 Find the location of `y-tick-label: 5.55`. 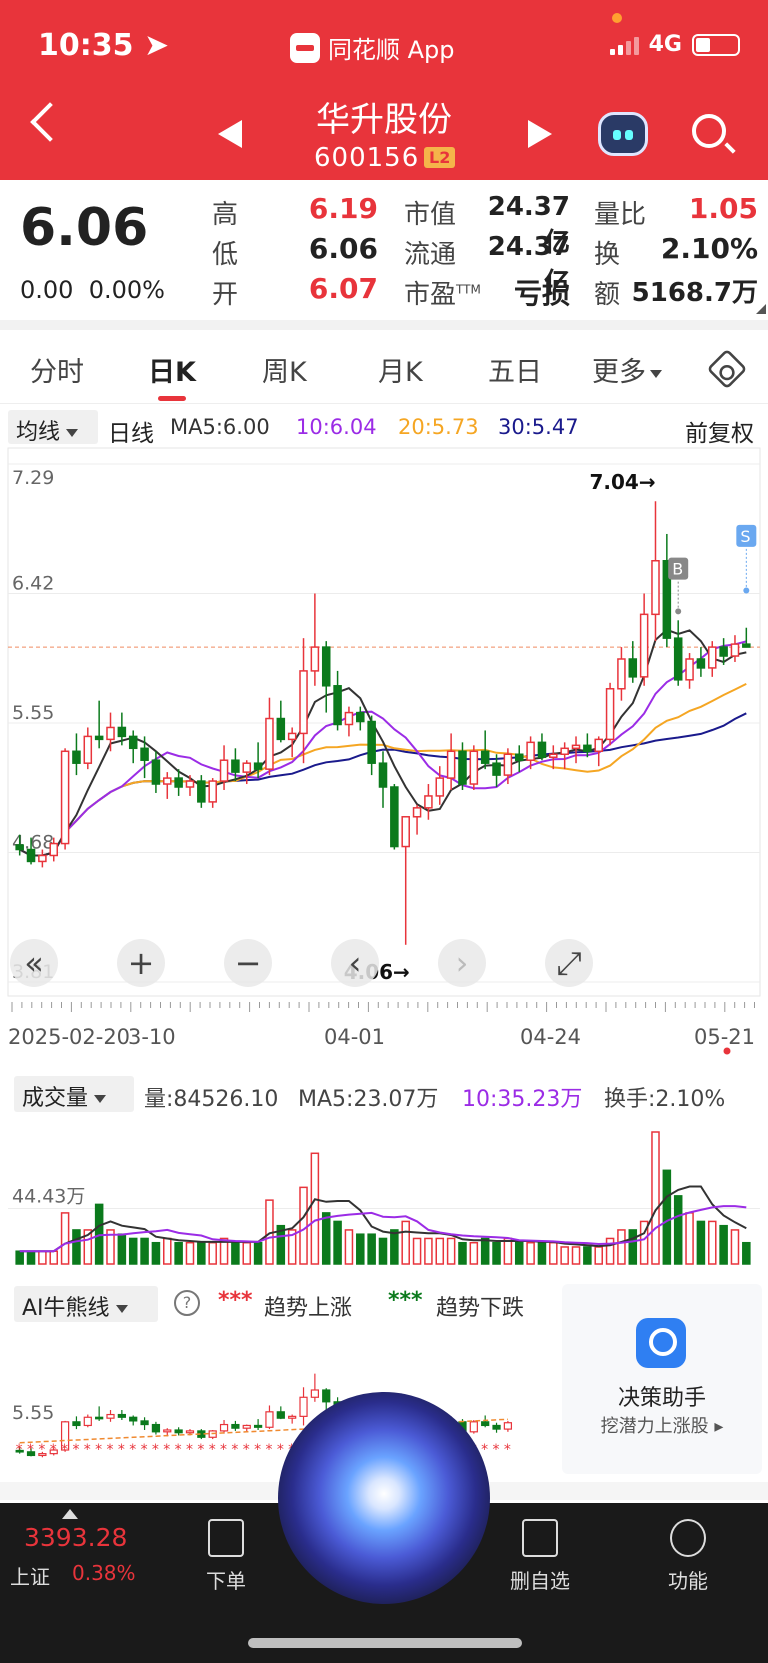

y-tick-label: 5.55 is located at coordinates (33, 713).